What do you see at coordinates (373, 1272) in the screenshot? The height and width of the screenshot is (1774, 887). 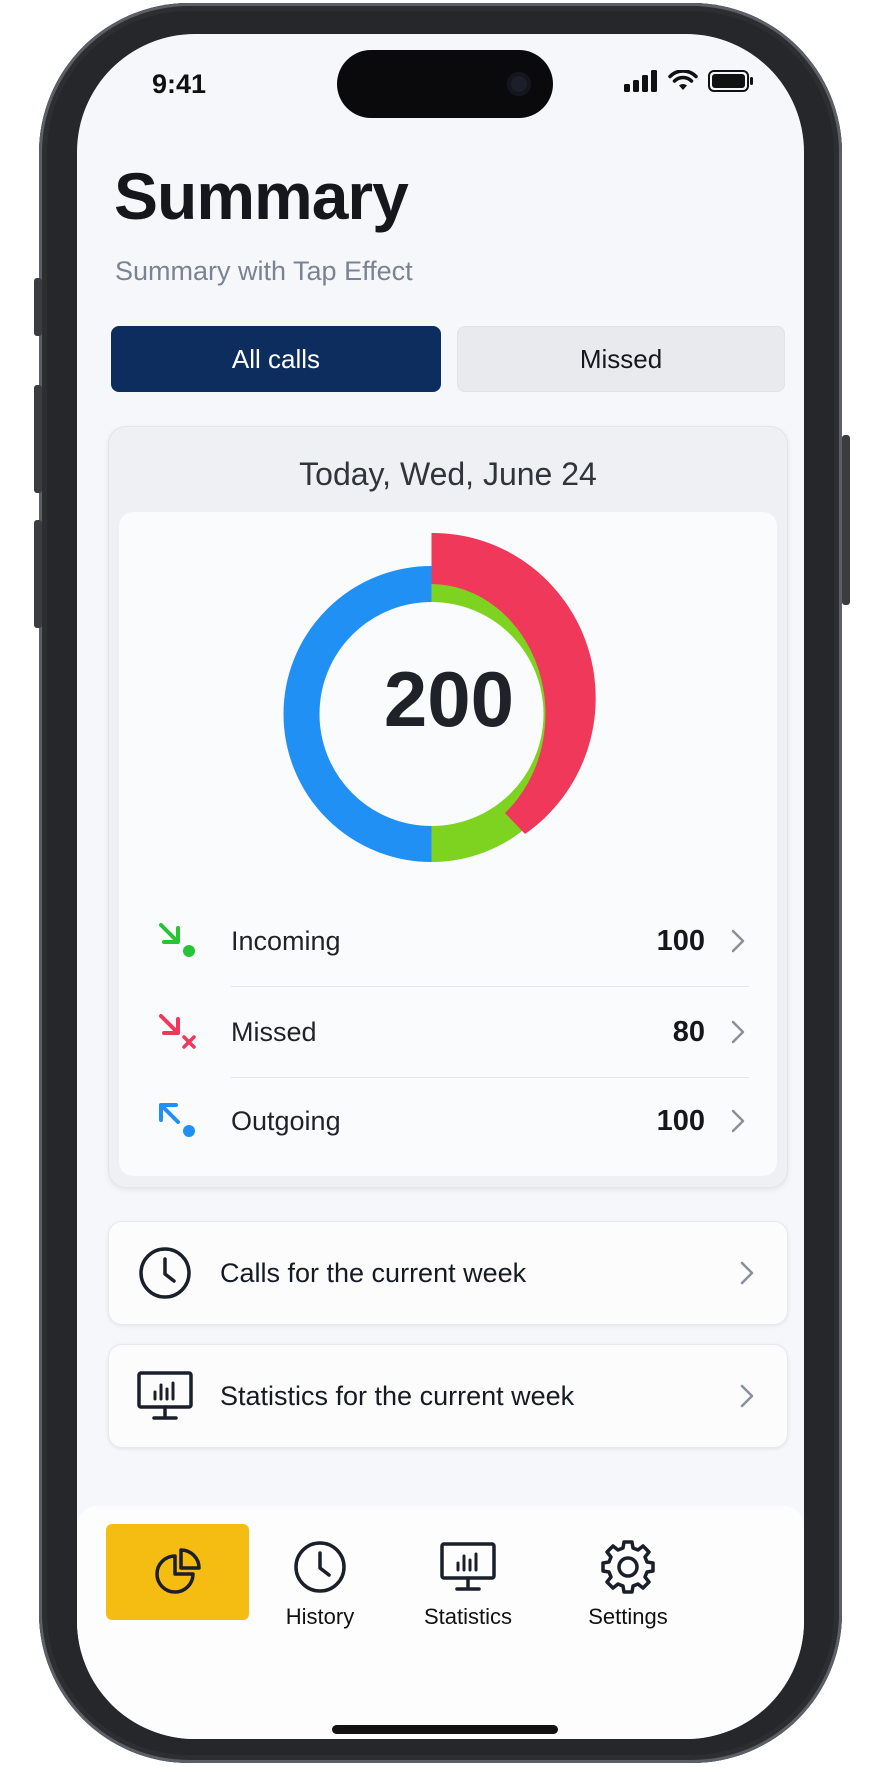 I see `calls-week-label: Calls for the current week` at bounding box center [373, 1272].